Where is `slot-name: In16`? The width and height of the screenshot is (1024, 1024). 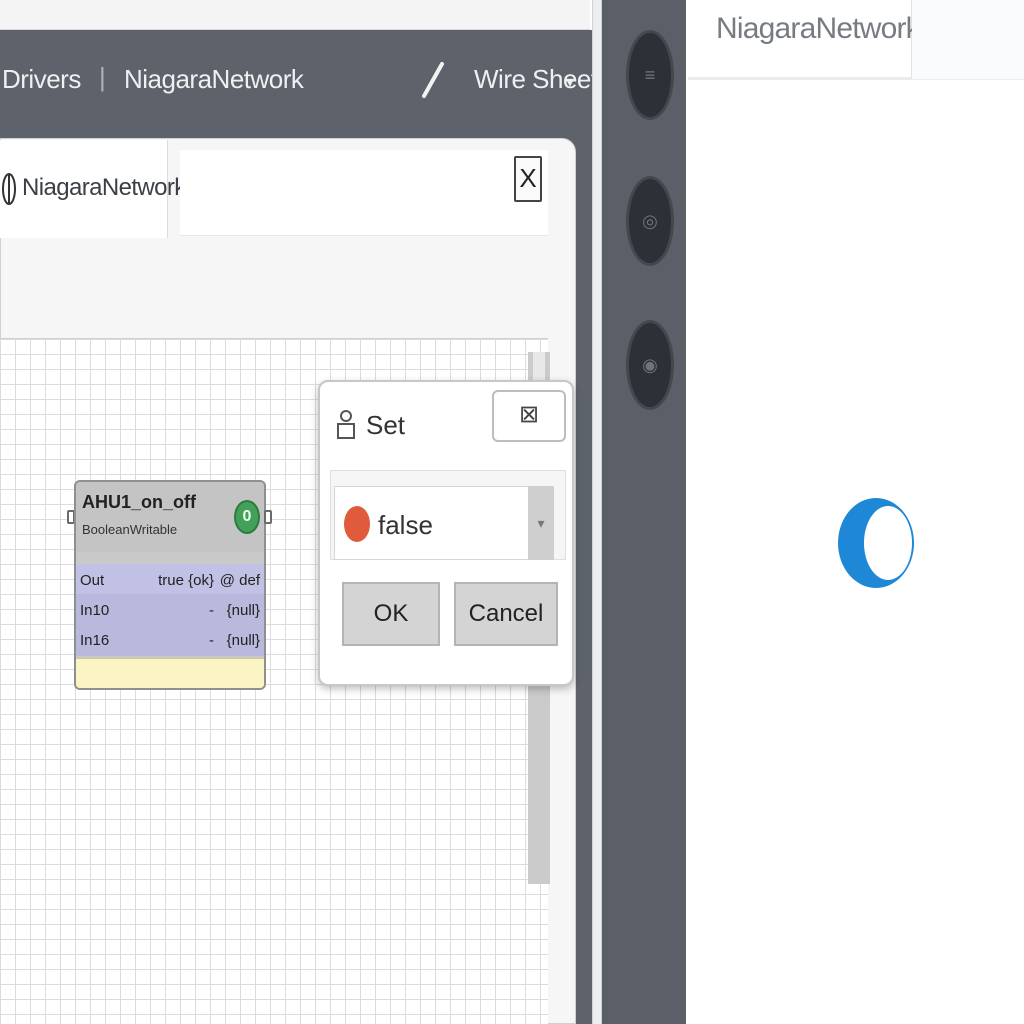
slot-name: In16 is located at coordinates (95, 640).